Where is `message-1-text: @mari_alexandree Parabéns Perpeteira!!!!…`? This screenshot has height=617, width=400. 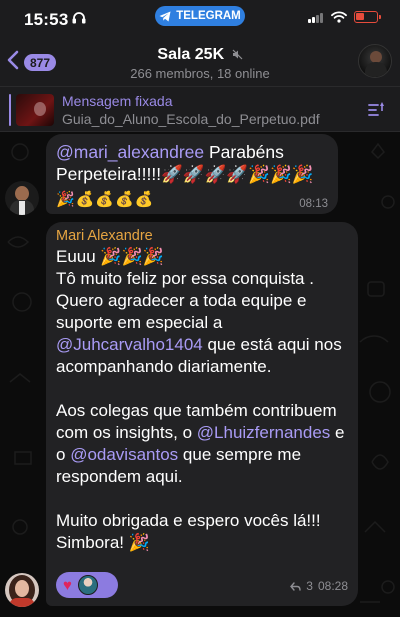 message-1-text: @mari_alexandree Parabéns Perpeteira!!!!… is located at coordinates (196, 163).